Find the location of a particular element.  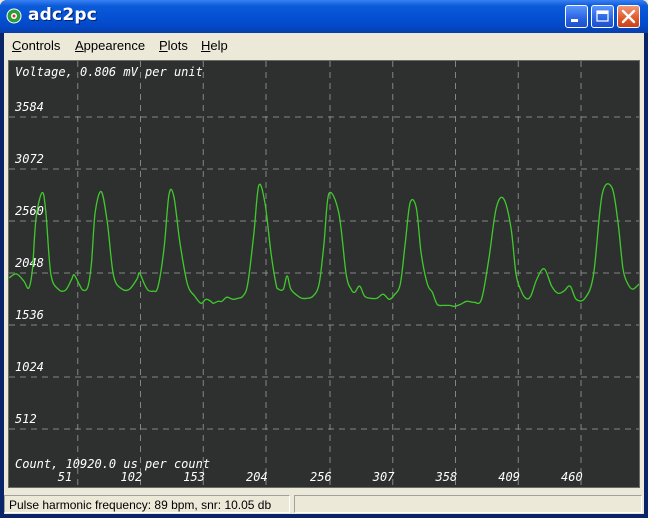

x-tick-label: 256 is located at coordinates (321, 477).